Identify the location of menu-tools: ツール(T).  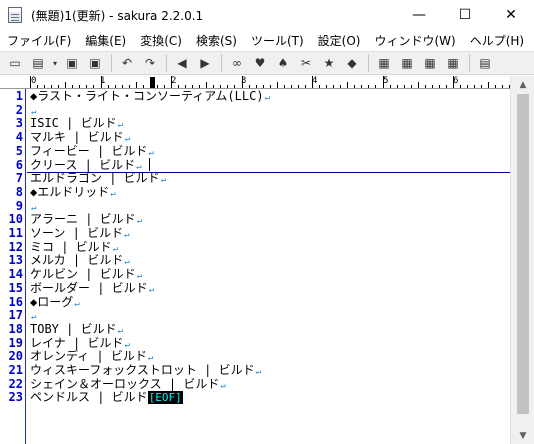
(277, 40).